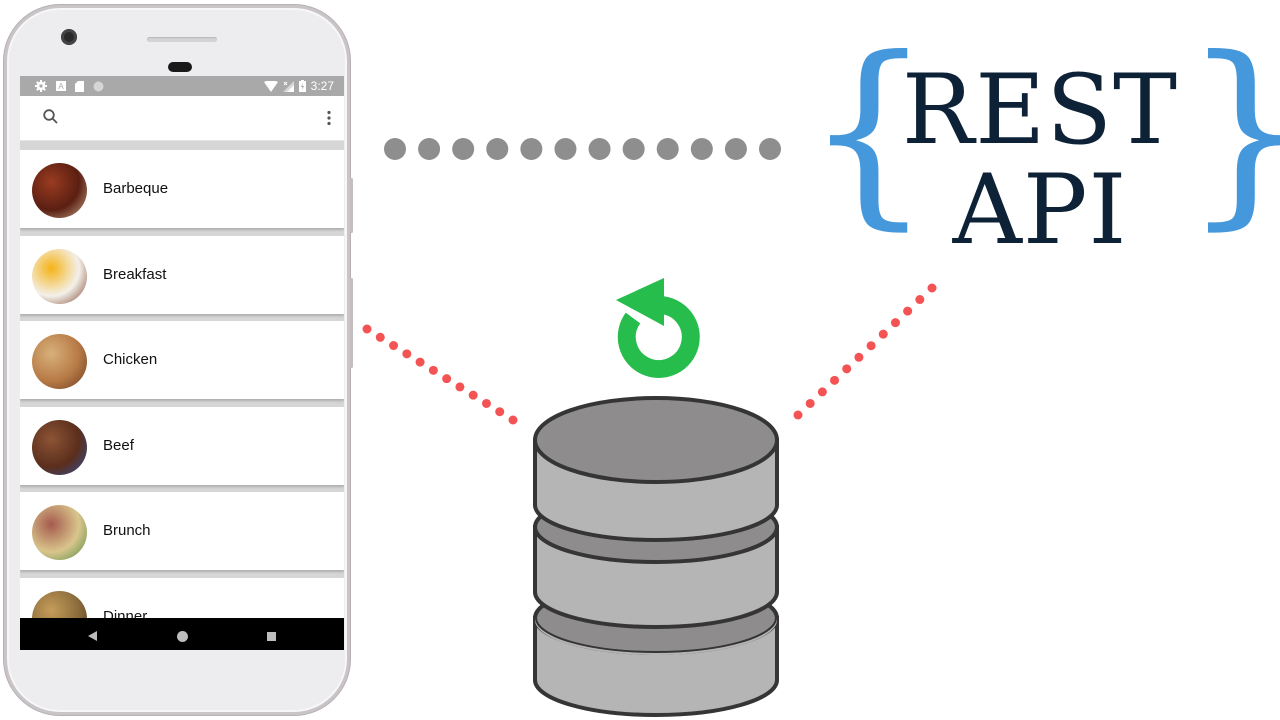 Image resolution: width=1280 pixels, height=720 pixels. I want to click on refresh-icon, so click(658, 328).